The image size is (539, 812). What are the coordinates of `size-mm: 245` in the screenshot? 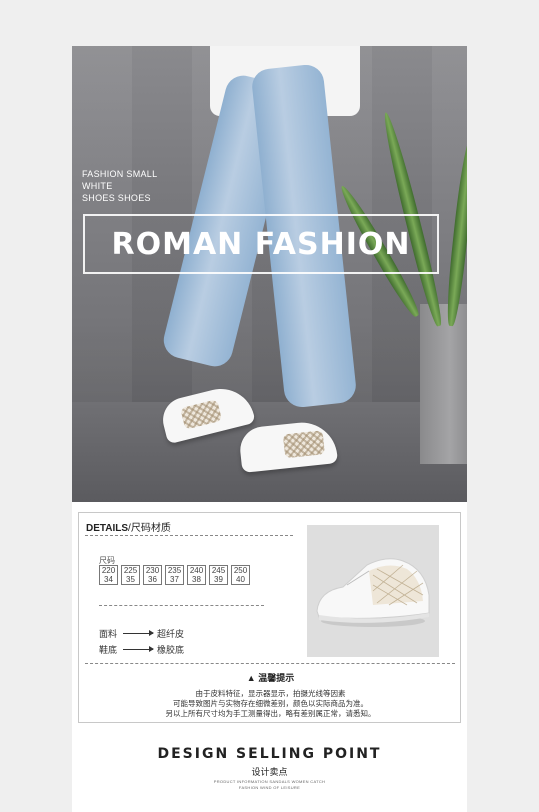 It's located at (218, 570).